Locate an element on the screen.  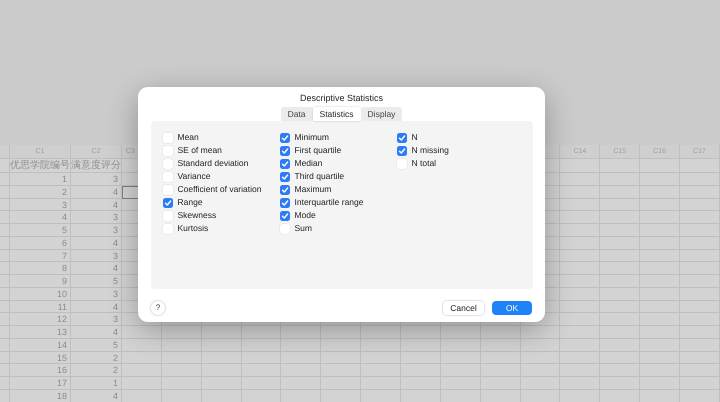
option-label: Range is located at coordinates (190, 202).